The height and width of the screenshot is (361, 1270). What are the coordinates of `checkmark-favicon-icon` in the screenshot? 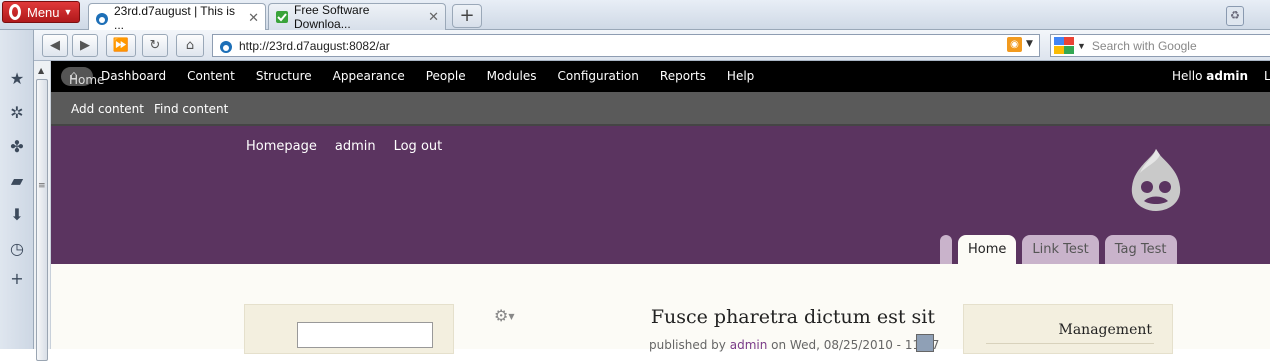 It's located at (282, 17).